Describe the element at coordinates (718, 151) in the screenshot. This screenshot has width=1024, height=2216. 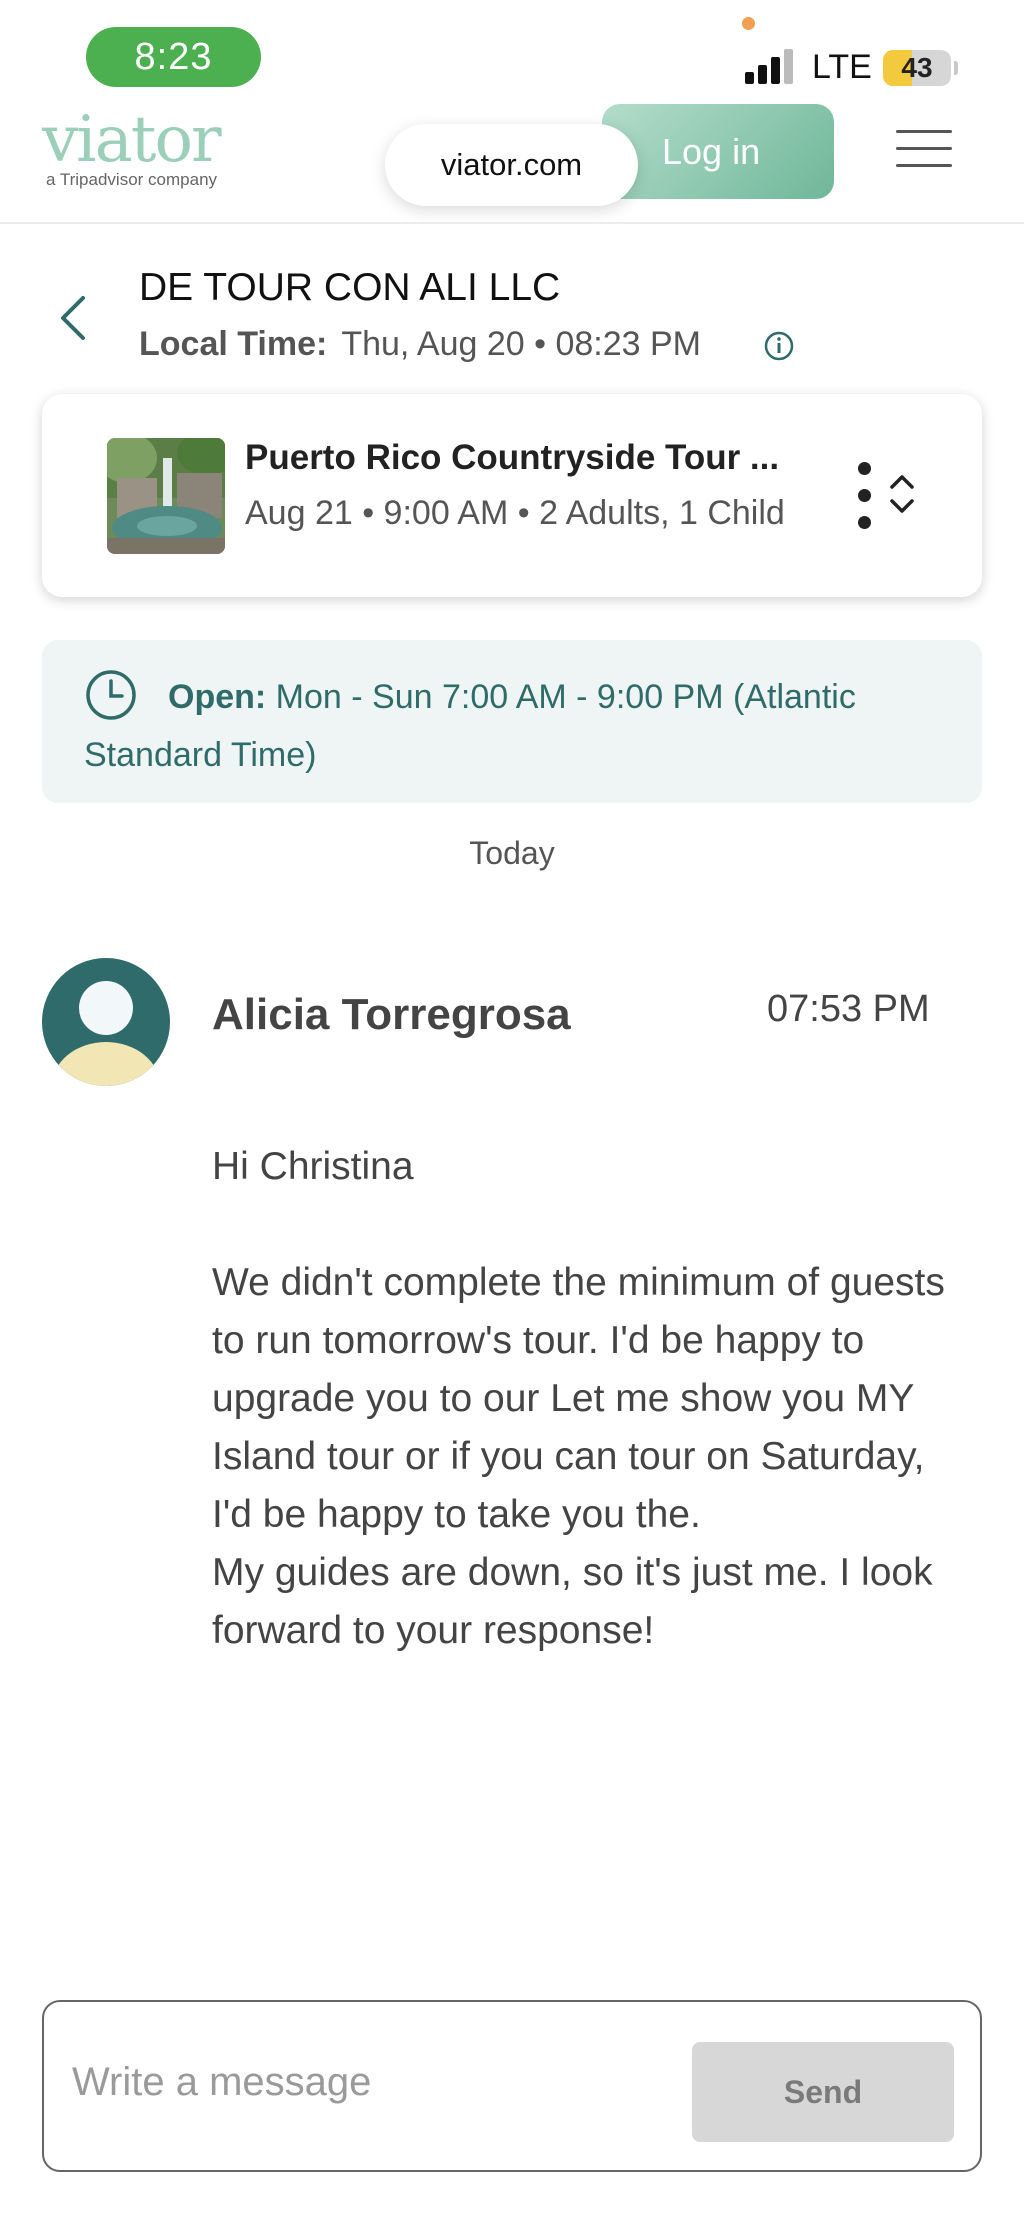
I see `login-button: Log in` at that location.